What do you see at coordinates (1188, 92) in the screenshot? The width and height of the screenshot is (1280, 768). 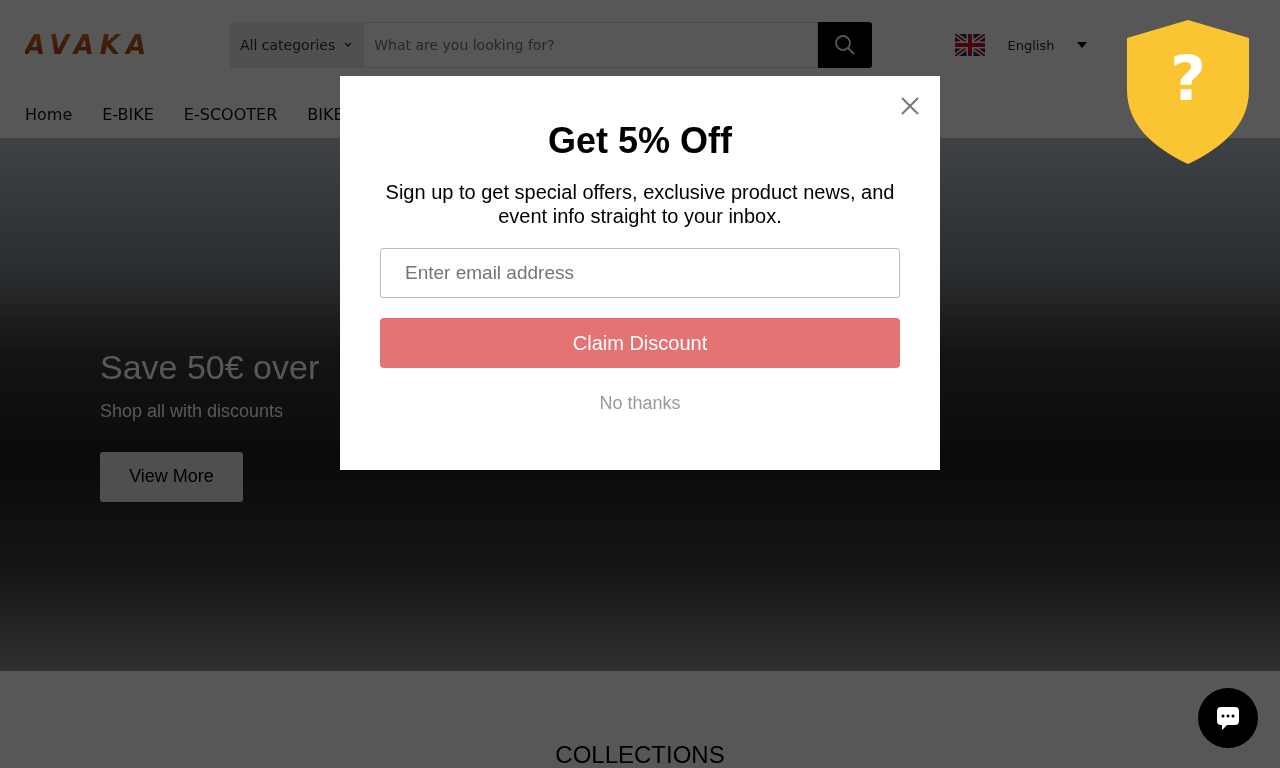 I see `shield-badge: ?` at bounding box center [1188, 92].